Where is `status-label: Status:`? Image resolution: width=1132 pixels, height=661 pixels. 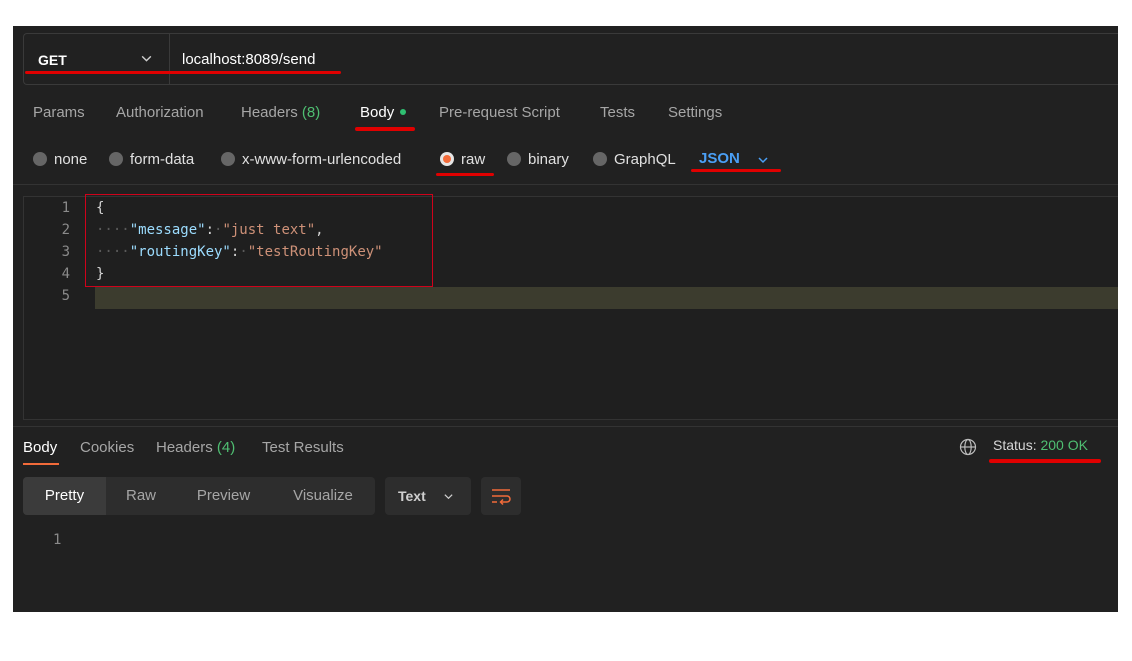 status-label: Status: is located at coordinates (1015, 445).